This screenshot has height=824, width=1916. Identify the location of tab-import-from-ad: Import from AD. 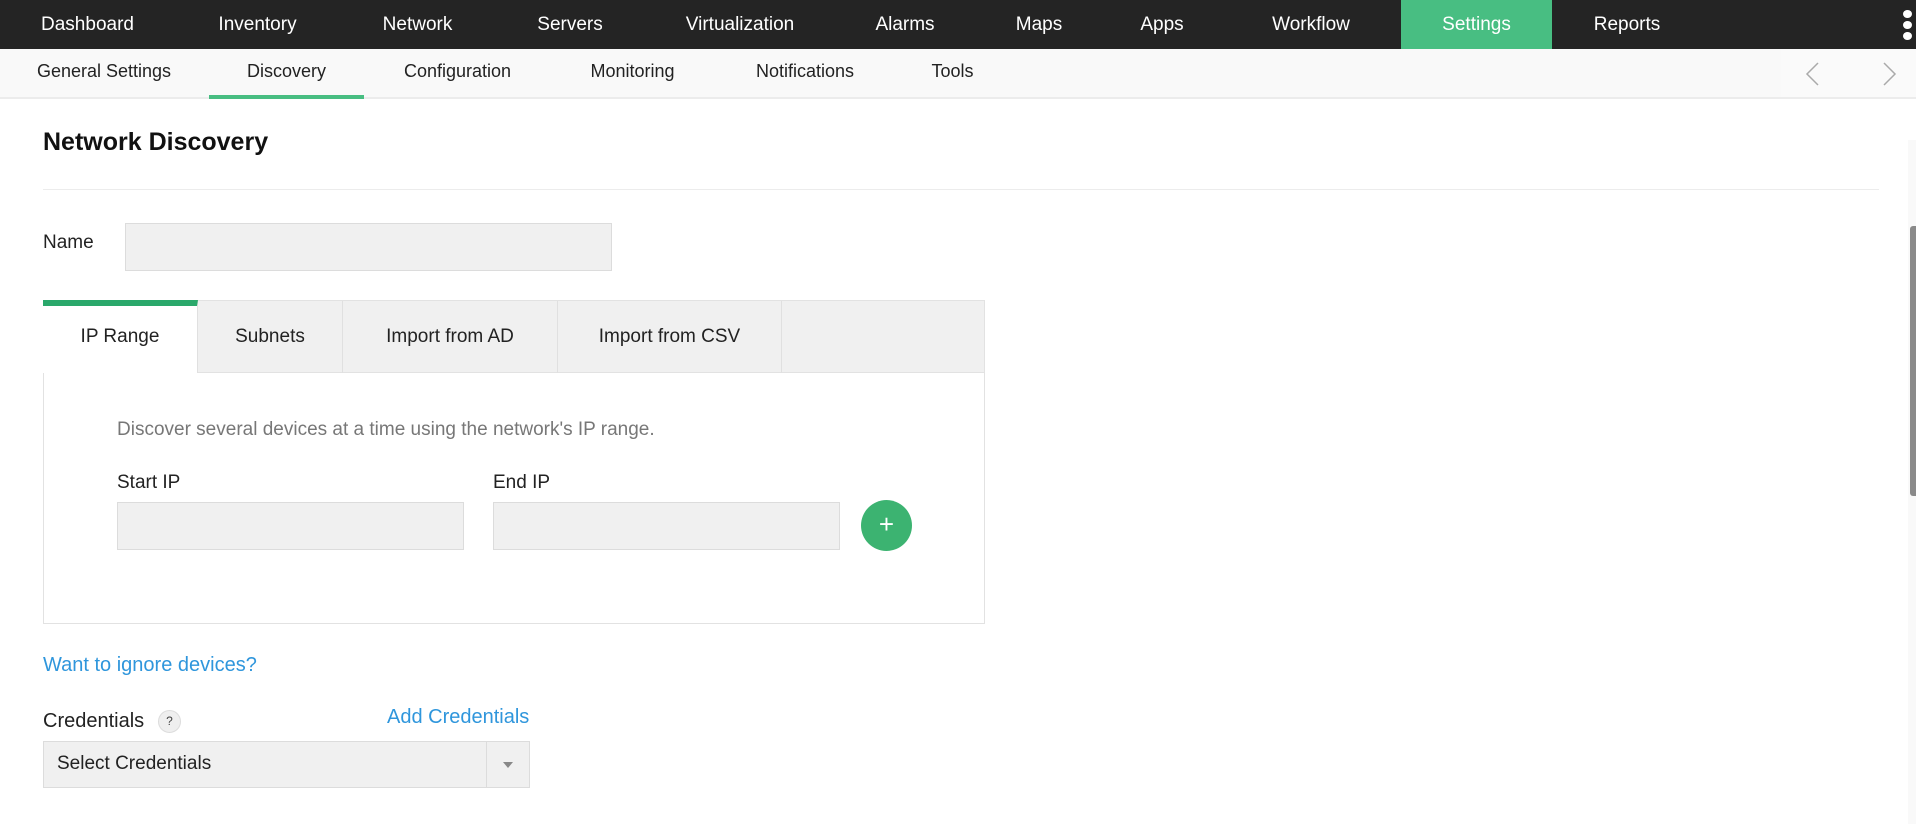
(450, 337).